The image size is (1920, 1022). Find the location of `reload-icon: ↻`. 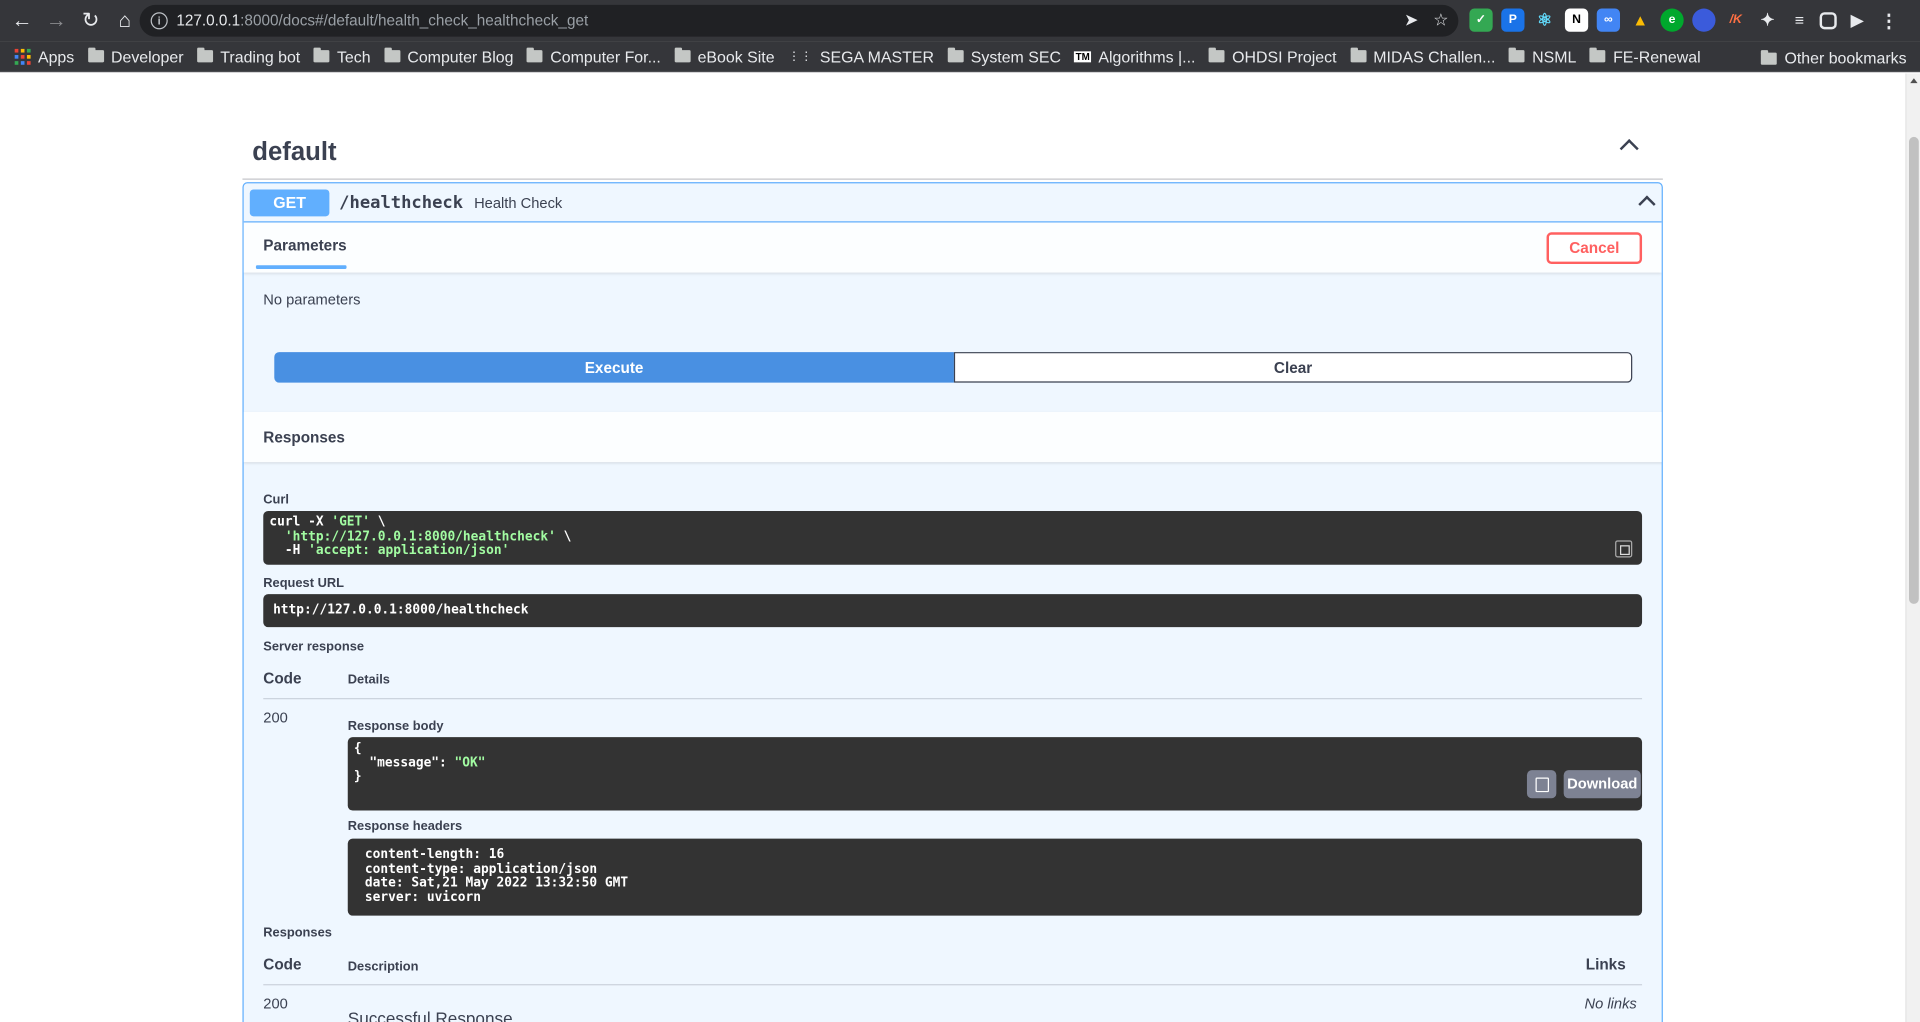

reload-icon: ↻ is located at coordinates (91, 21).